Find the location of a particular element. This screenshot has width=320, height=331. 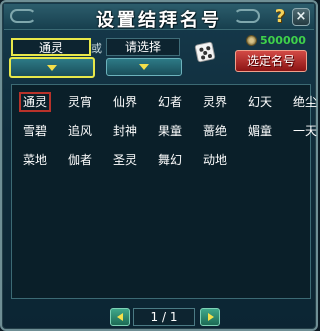

name-option: 绝尘 is located at coordinates (304, 102).